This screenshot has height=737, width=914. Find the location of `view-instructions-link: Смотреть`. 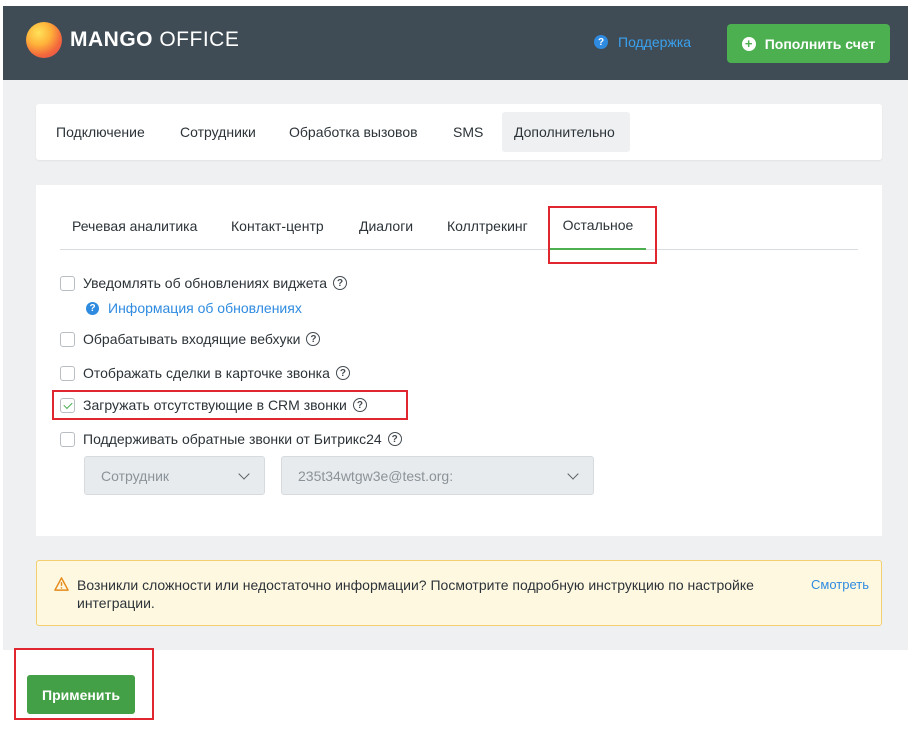

view-instructions-link: Смотреть is located at coordinates (840, 584).